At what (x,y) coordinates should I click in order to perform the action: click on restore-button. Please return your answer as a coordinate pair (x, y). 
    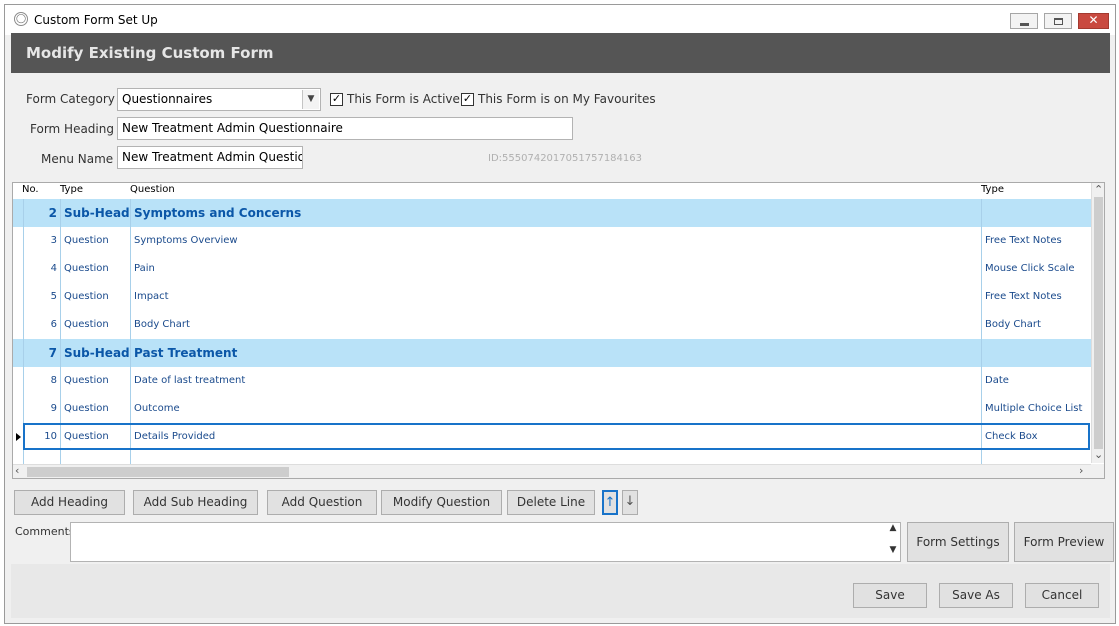
    Looking at the image, I should click on (1058, 21).